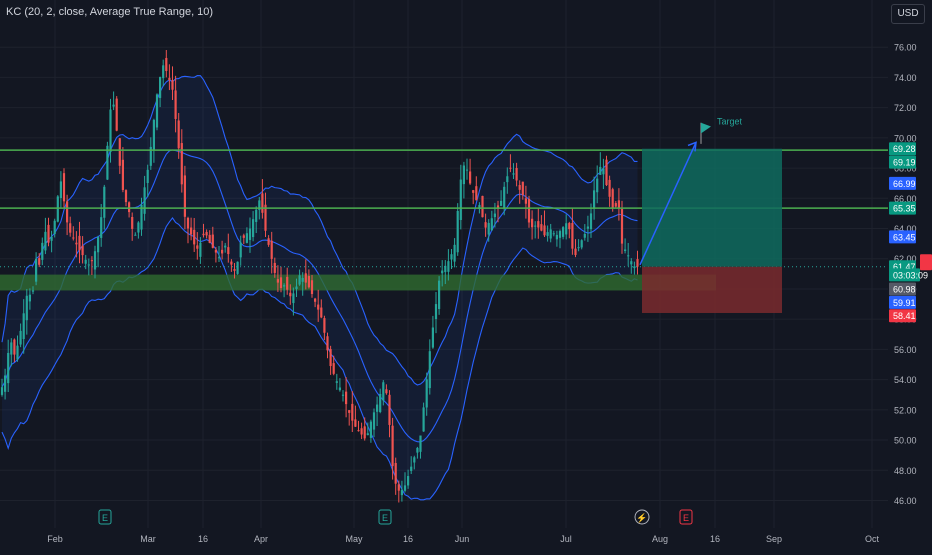 The width and height of the screenshot is (932, 555). I want to click on target-zone, so click(712, 207).